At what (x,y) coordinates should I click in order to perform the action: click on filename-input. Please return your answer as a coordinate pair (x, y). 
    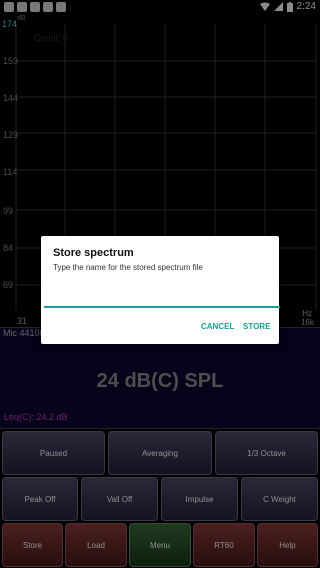
    Looking at the image, I should click on (162, 298).